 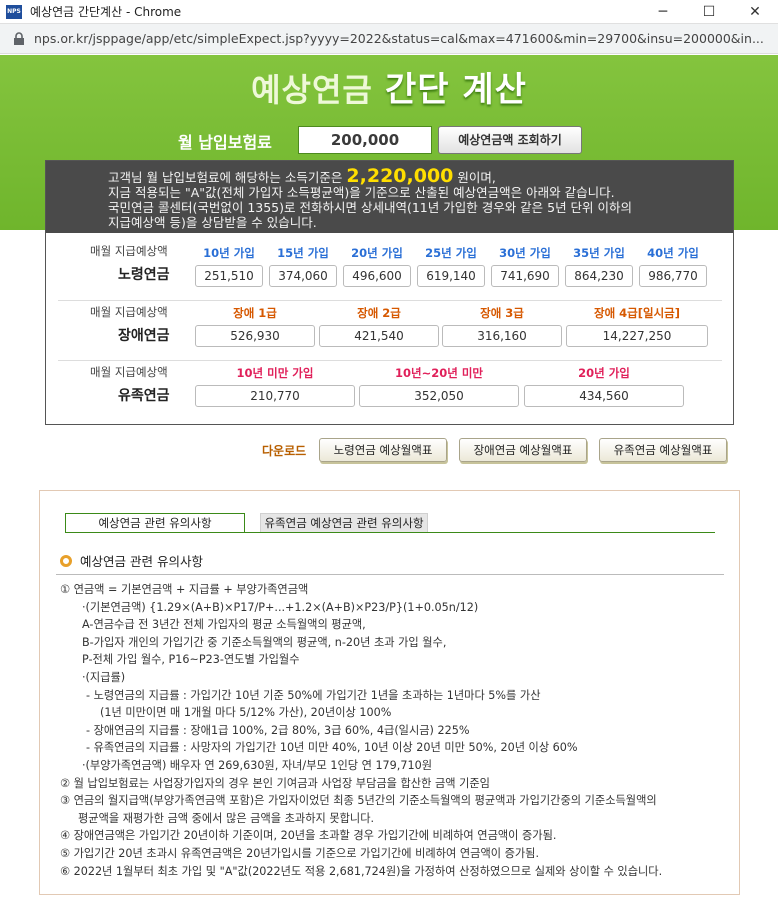 What do you see at coordinates (255, 336) in the screenshot?
I see `col-value: 526,930` at bounding box center [255, 336].